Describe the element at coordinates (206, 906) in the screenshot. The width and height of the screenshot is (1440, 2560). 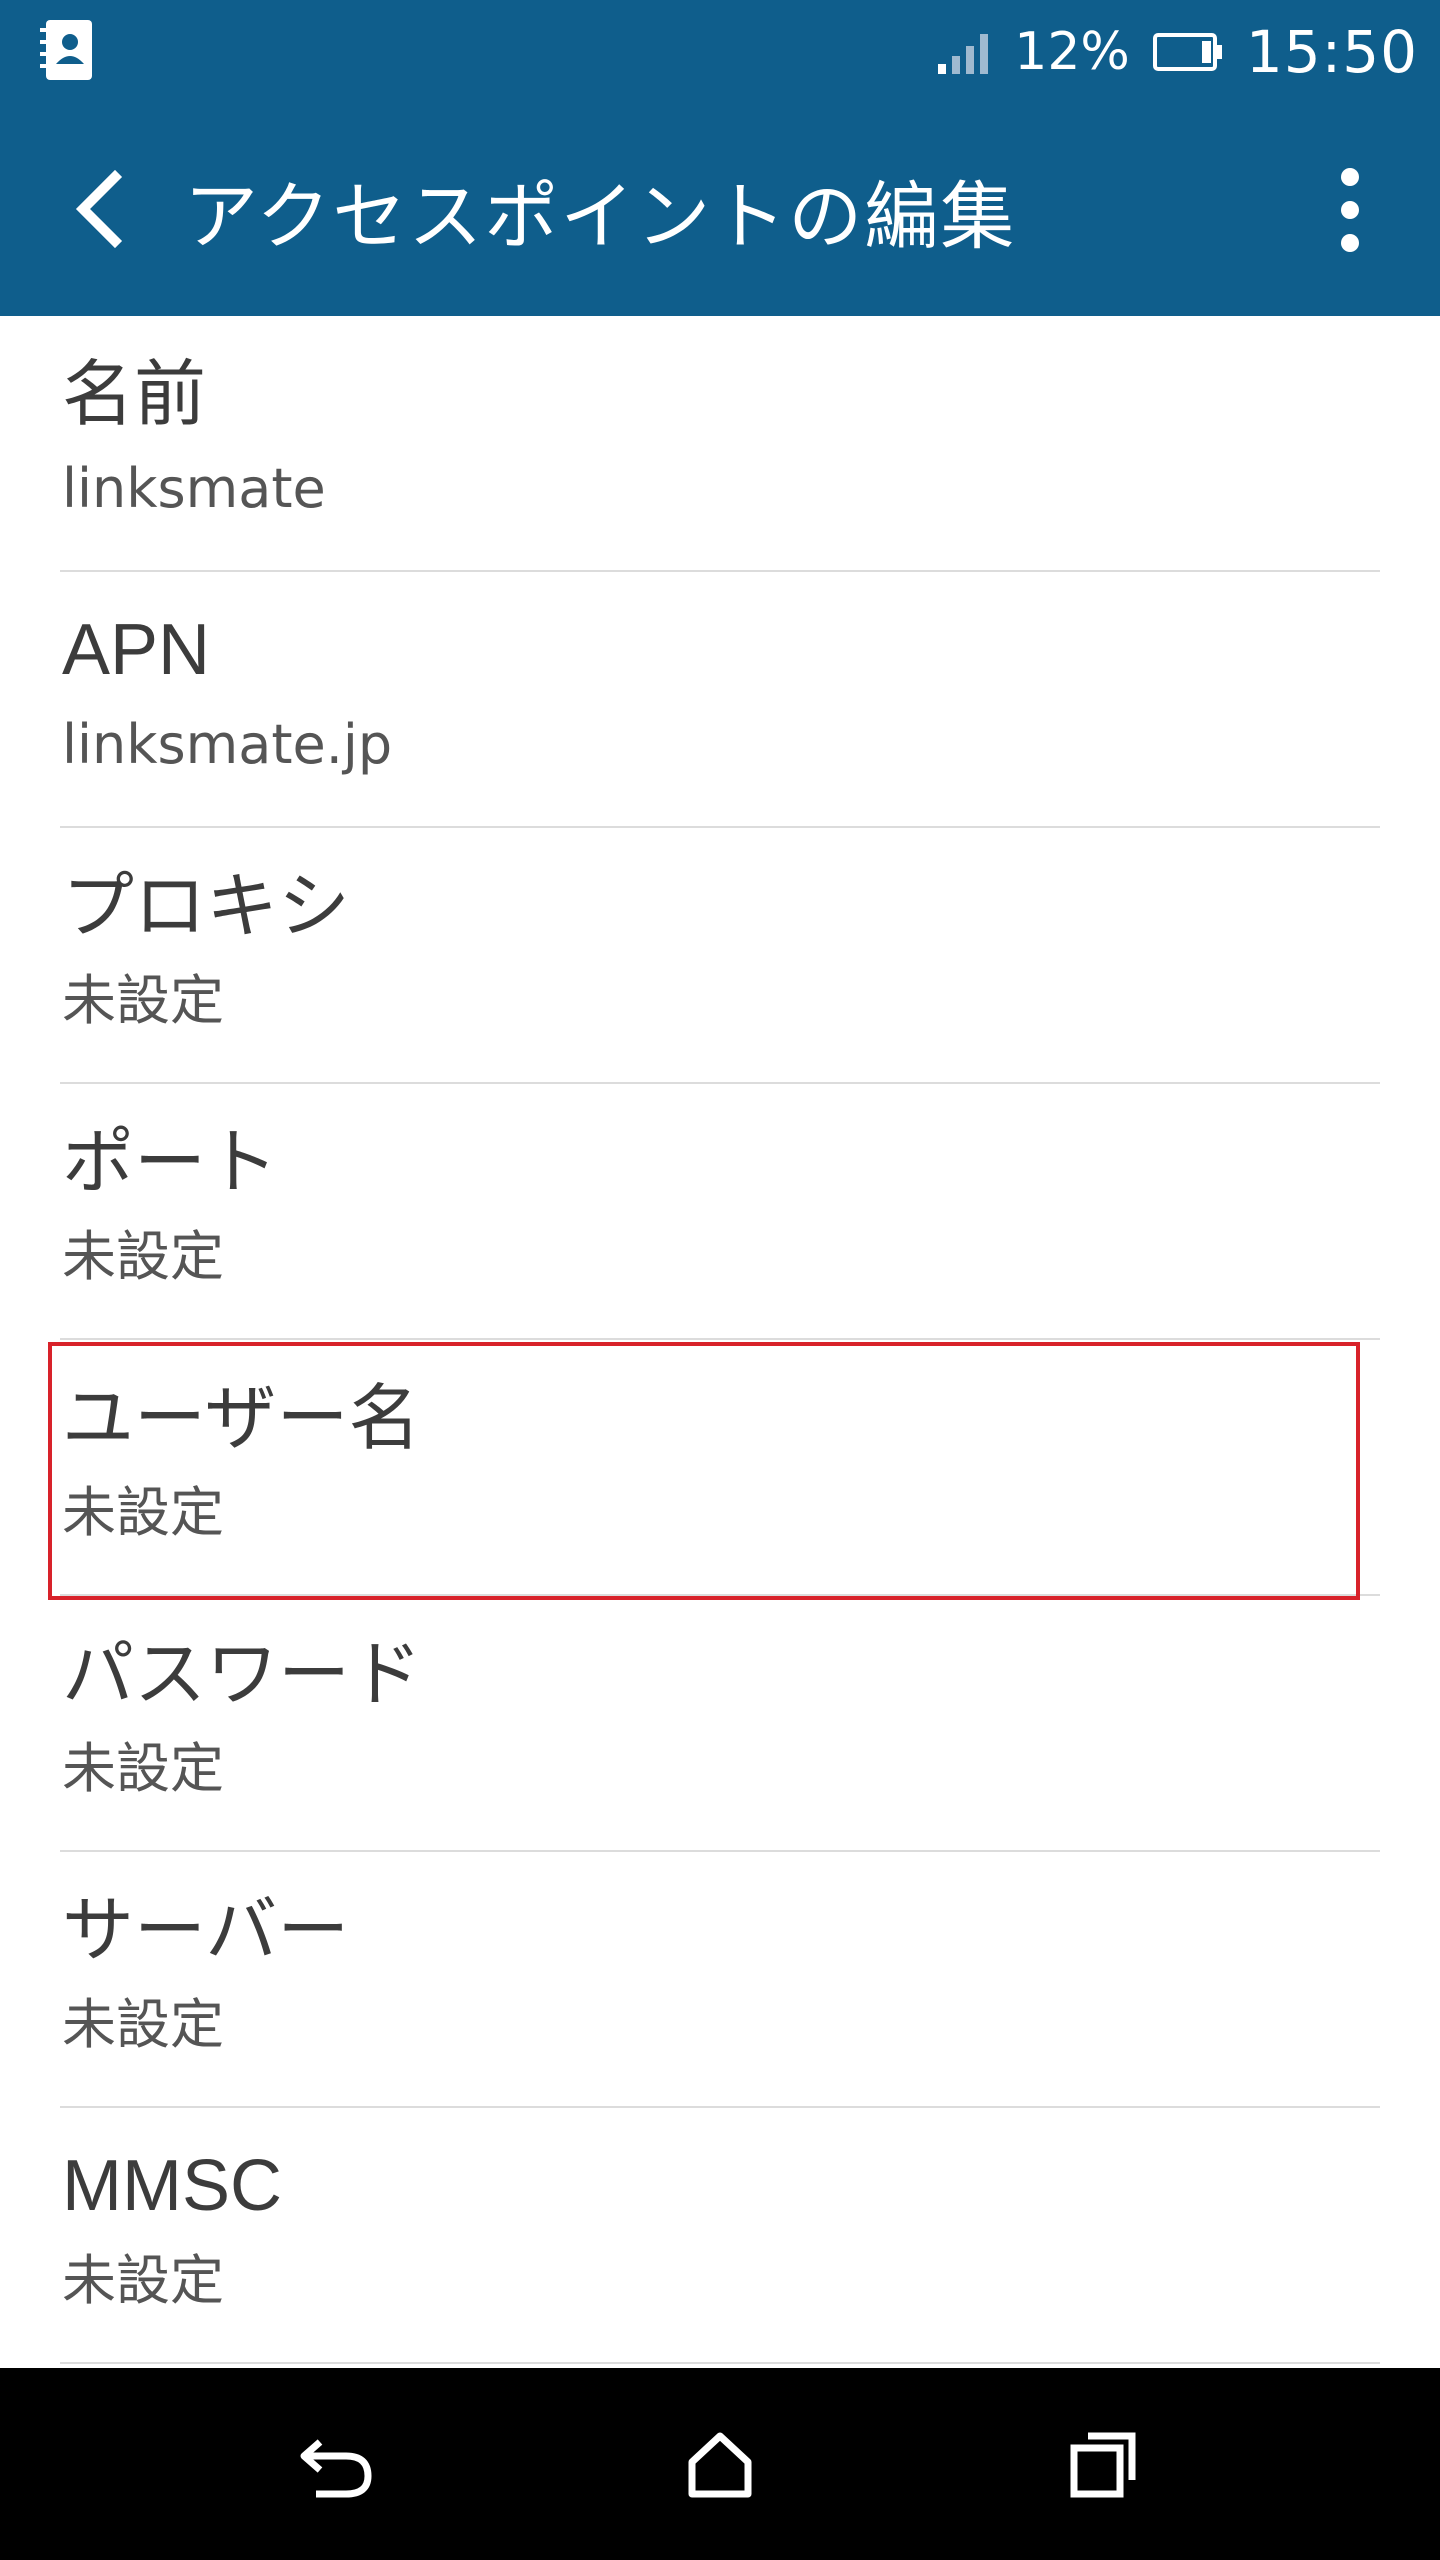
I see `setting-title: プロキシ` at that location.